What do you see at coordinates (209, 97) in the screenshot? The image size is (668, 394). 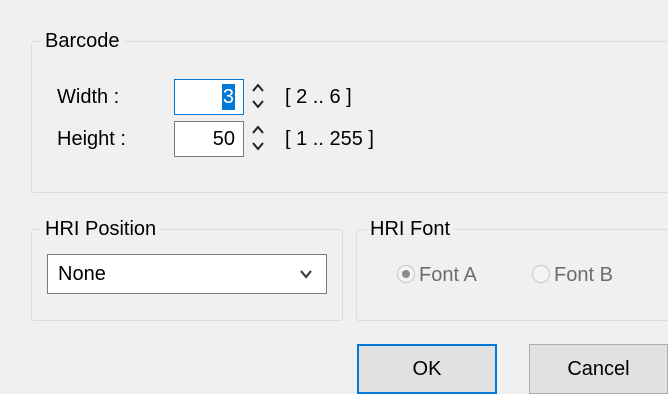 I see `width-input: 3` at bounding box center [209, 97].